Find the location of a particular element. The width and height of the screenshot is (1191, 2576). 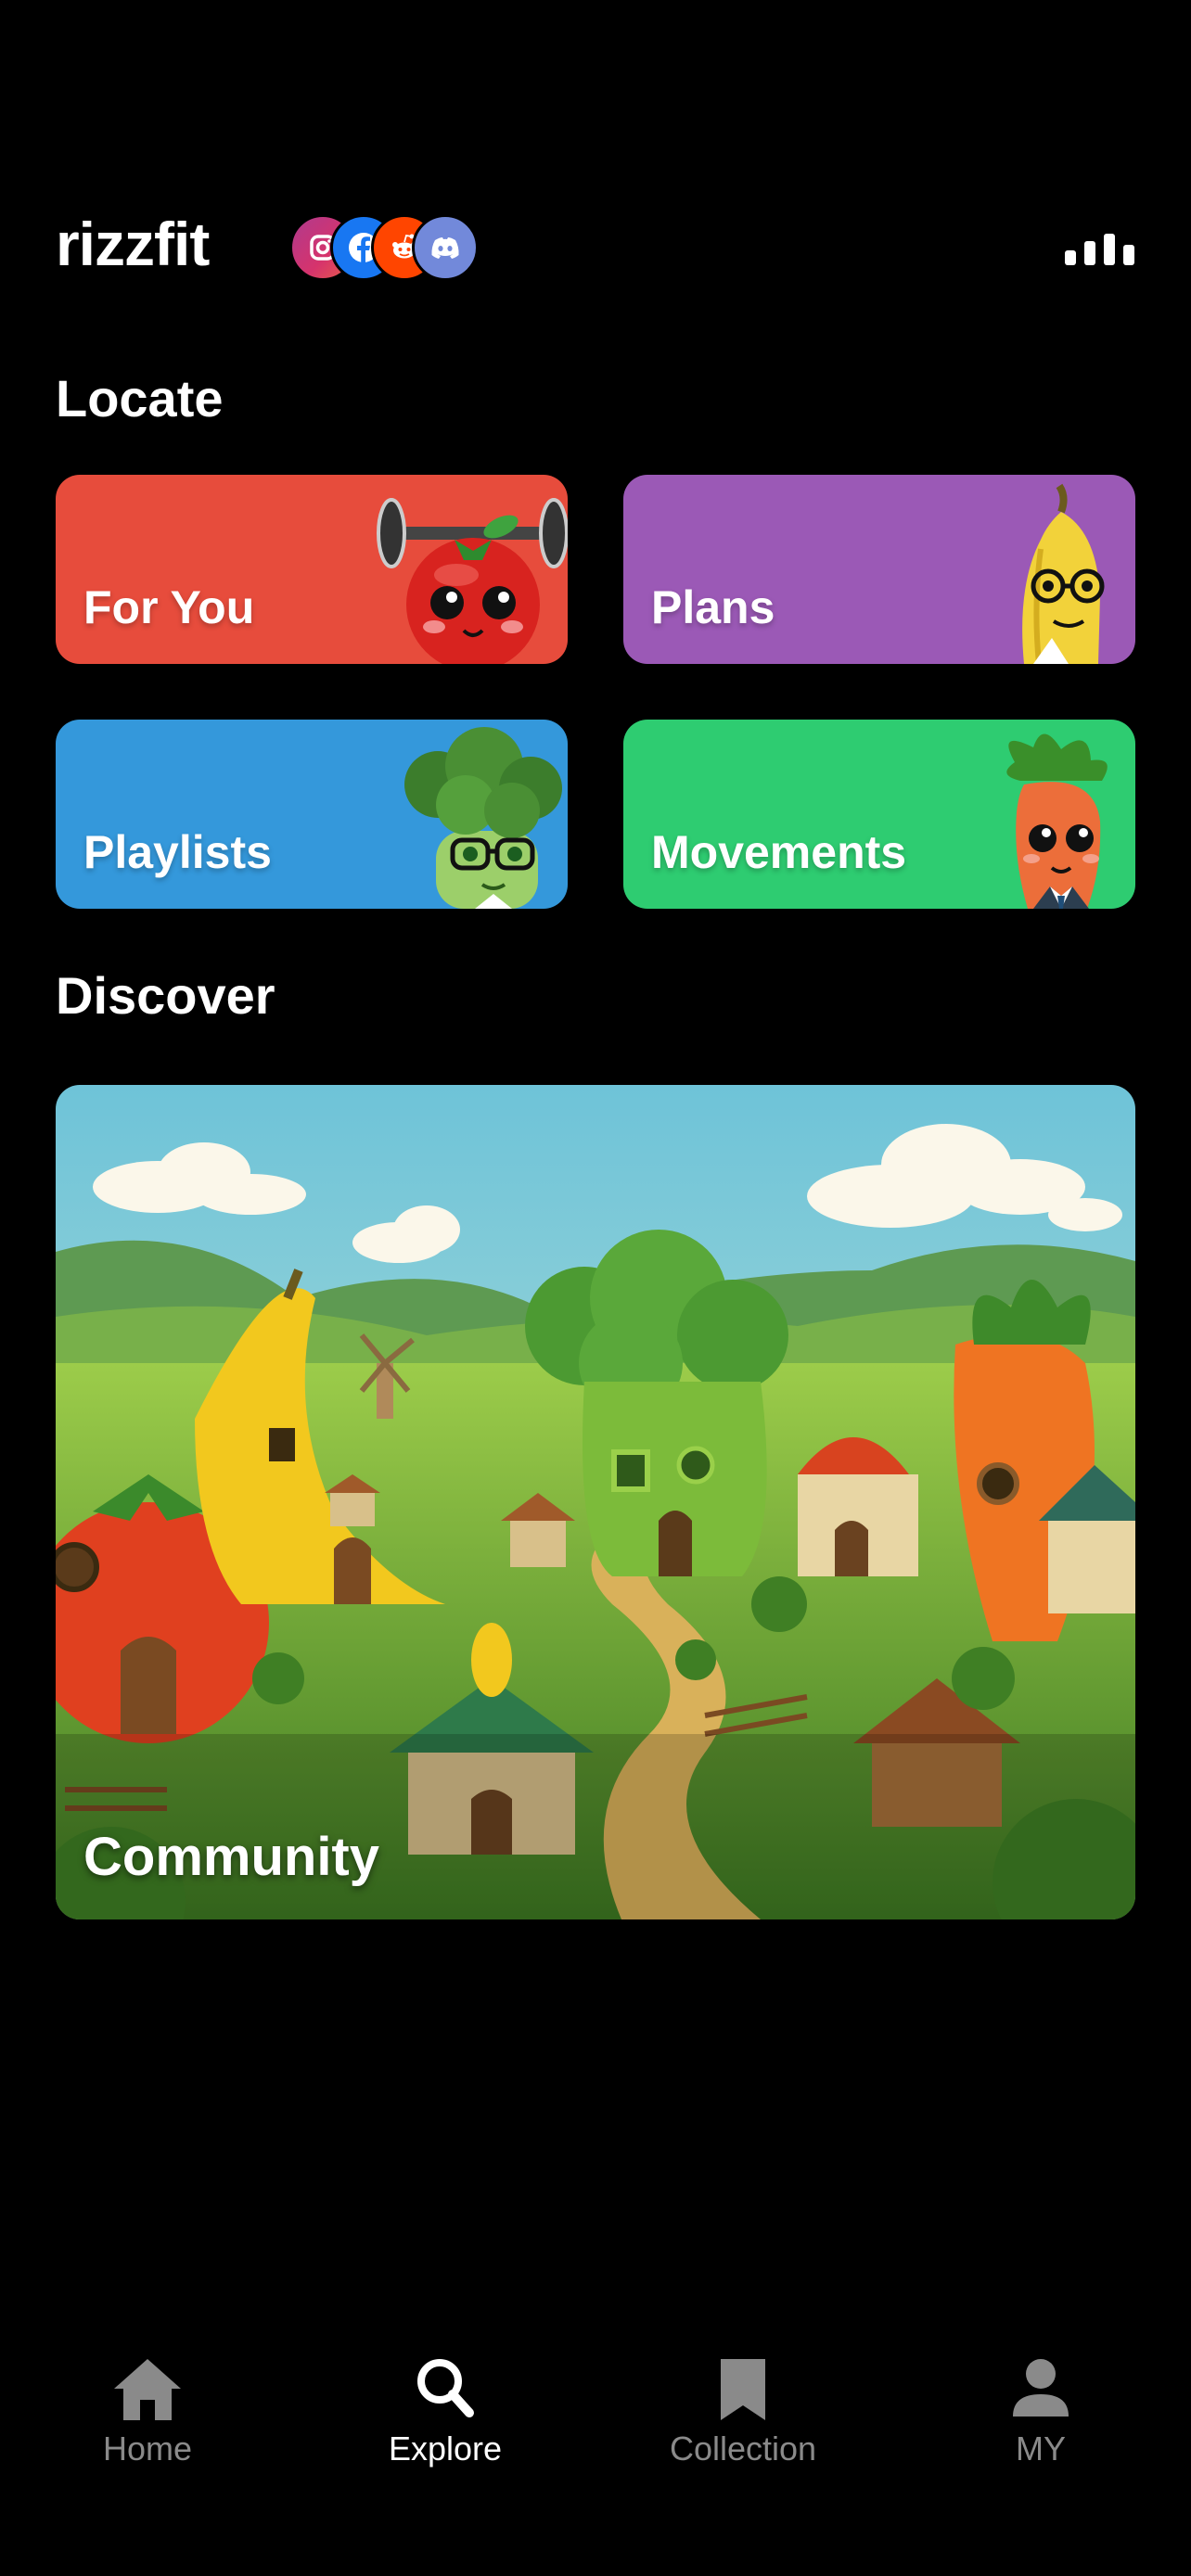

card-for-you: For You is located at coordinates (312, 569).